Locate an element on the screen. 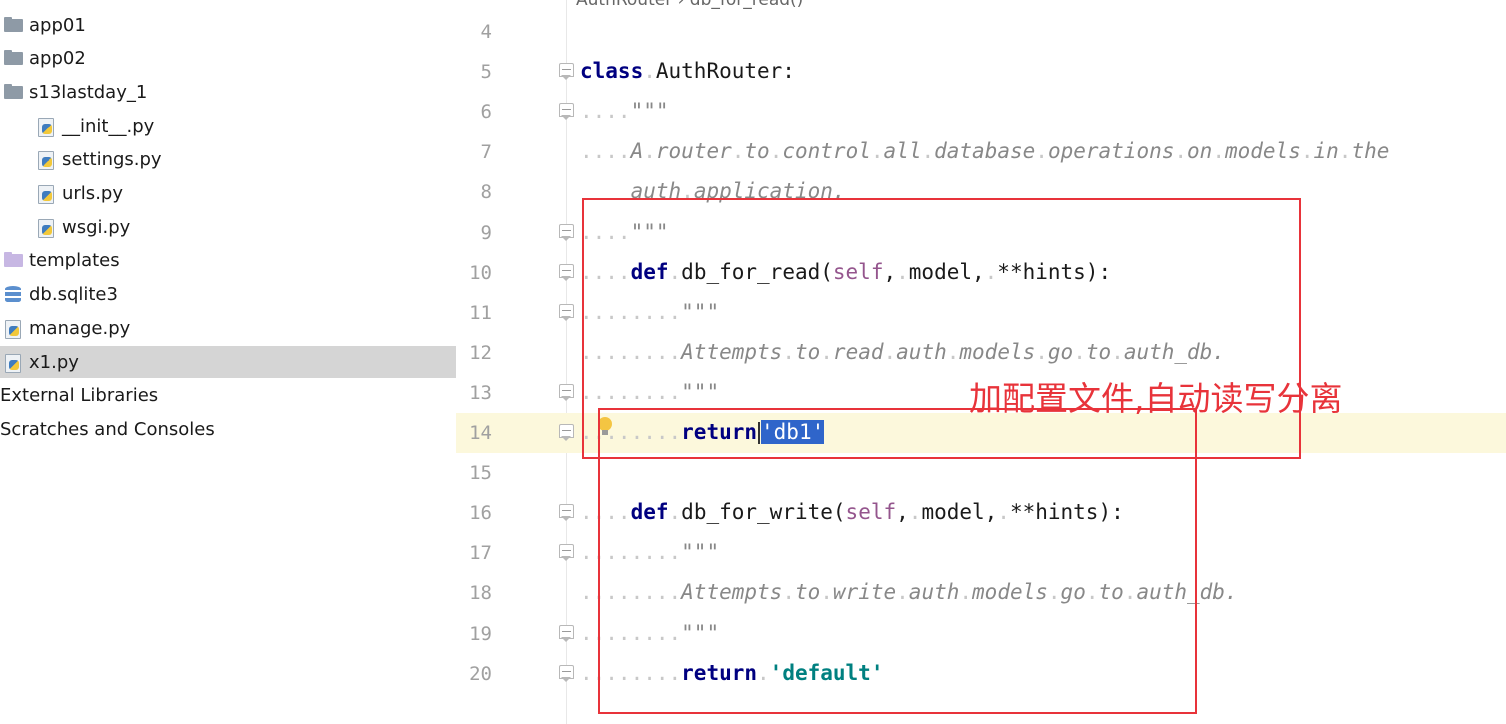  project-tree-item: templates is located at coordinates (228, 260).